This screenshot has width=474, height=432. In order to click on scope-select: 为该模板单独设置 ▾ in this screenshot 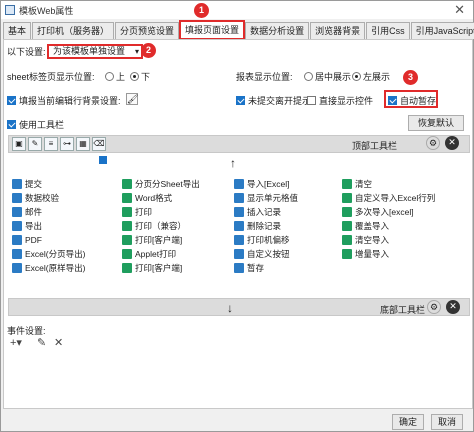, I will do `click(95, 51)`.